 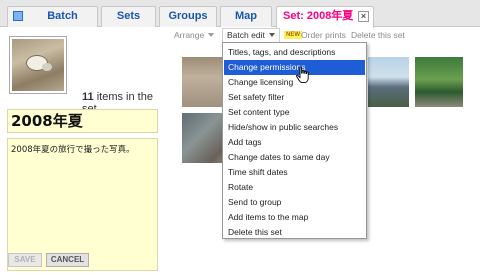 What do you see at coordinates (188, 16) in the screenshot?
I see `tab-groups: Groups` at bounding box center [188, 16].